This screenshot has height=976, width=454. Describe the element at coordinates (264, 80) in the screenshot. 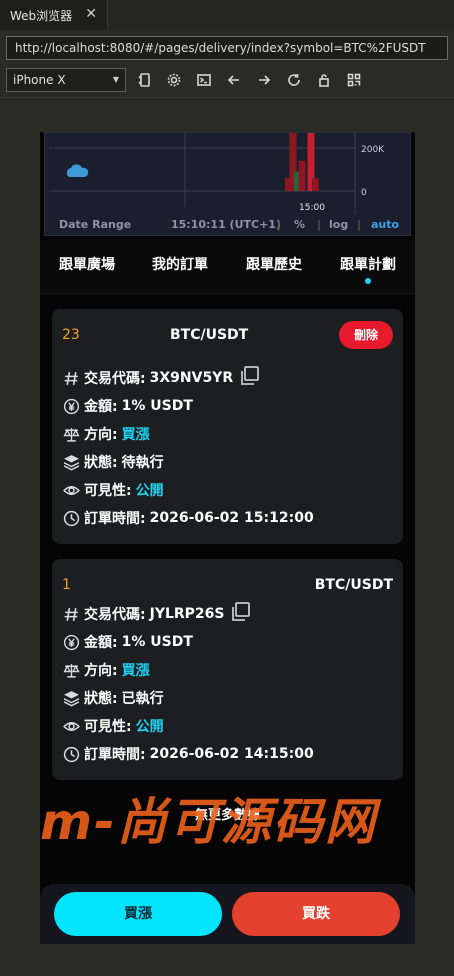

I see `arrow-right-icon` at that location.